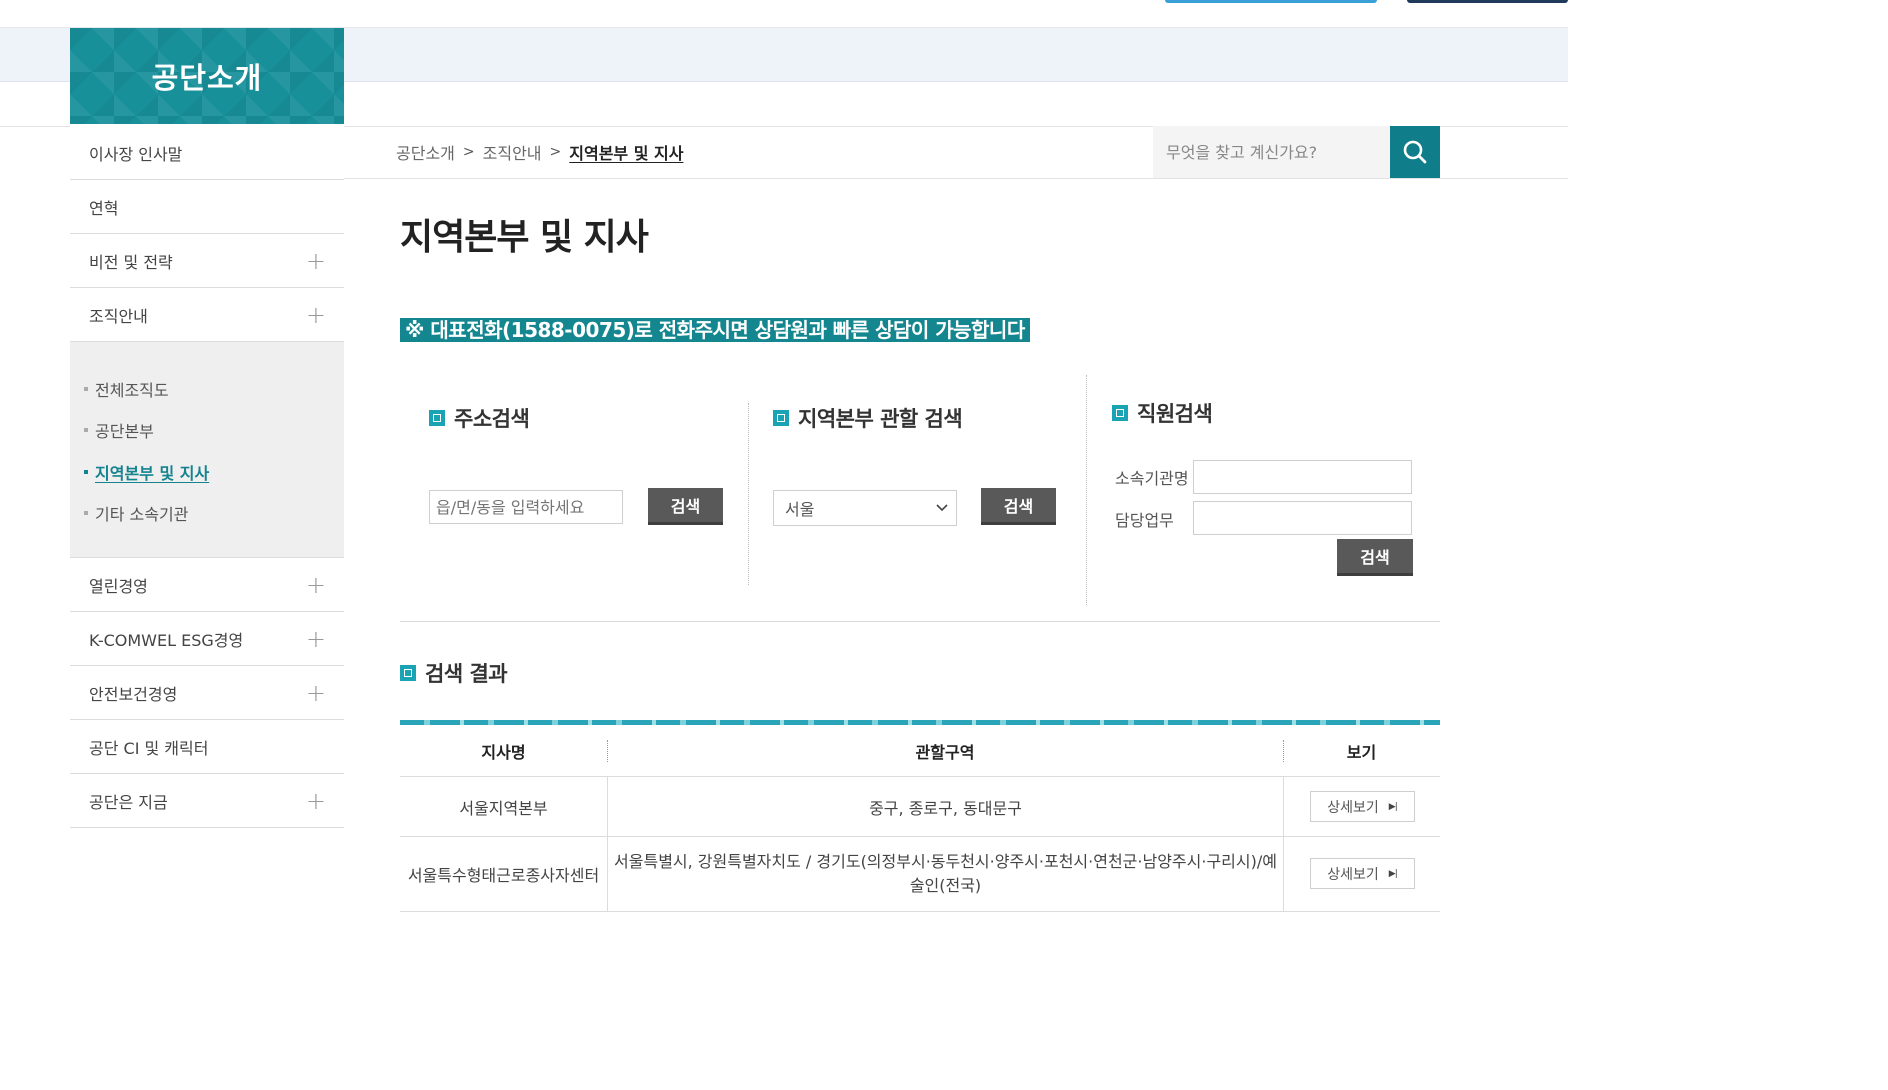 The width and height of the screenshot is (1888, 1090). Describe the element at coordinates (136, 154) in the screenshot. I see `sidebar-item-label: 이사장 인사말` at that location.